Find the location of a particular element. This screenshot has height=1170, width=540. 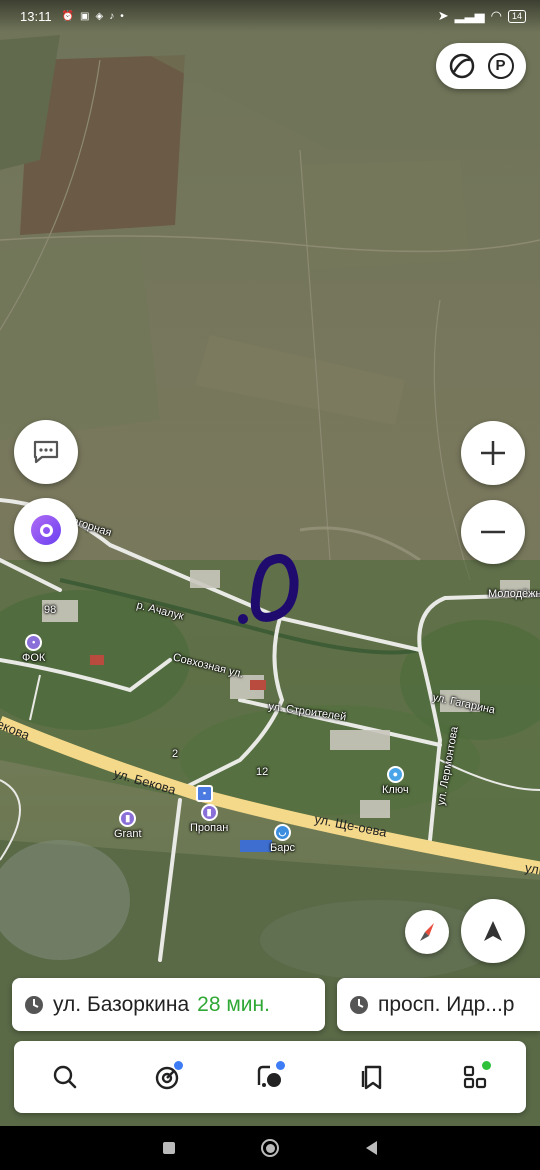

shield-icon: ◈ is located at coordinates (99, 16).